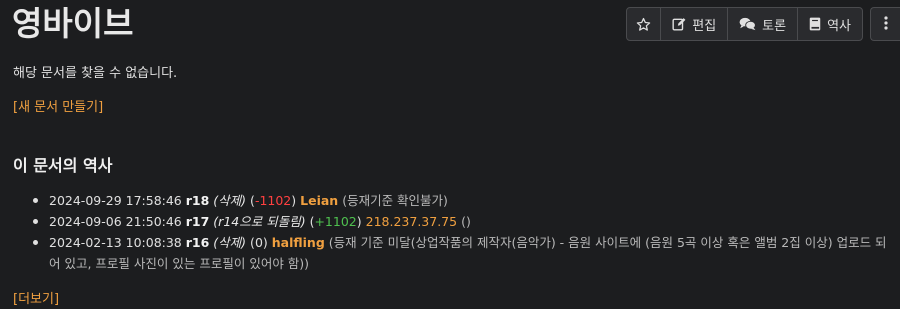  I want to click on edit-label: 편집, so click(704, 26).